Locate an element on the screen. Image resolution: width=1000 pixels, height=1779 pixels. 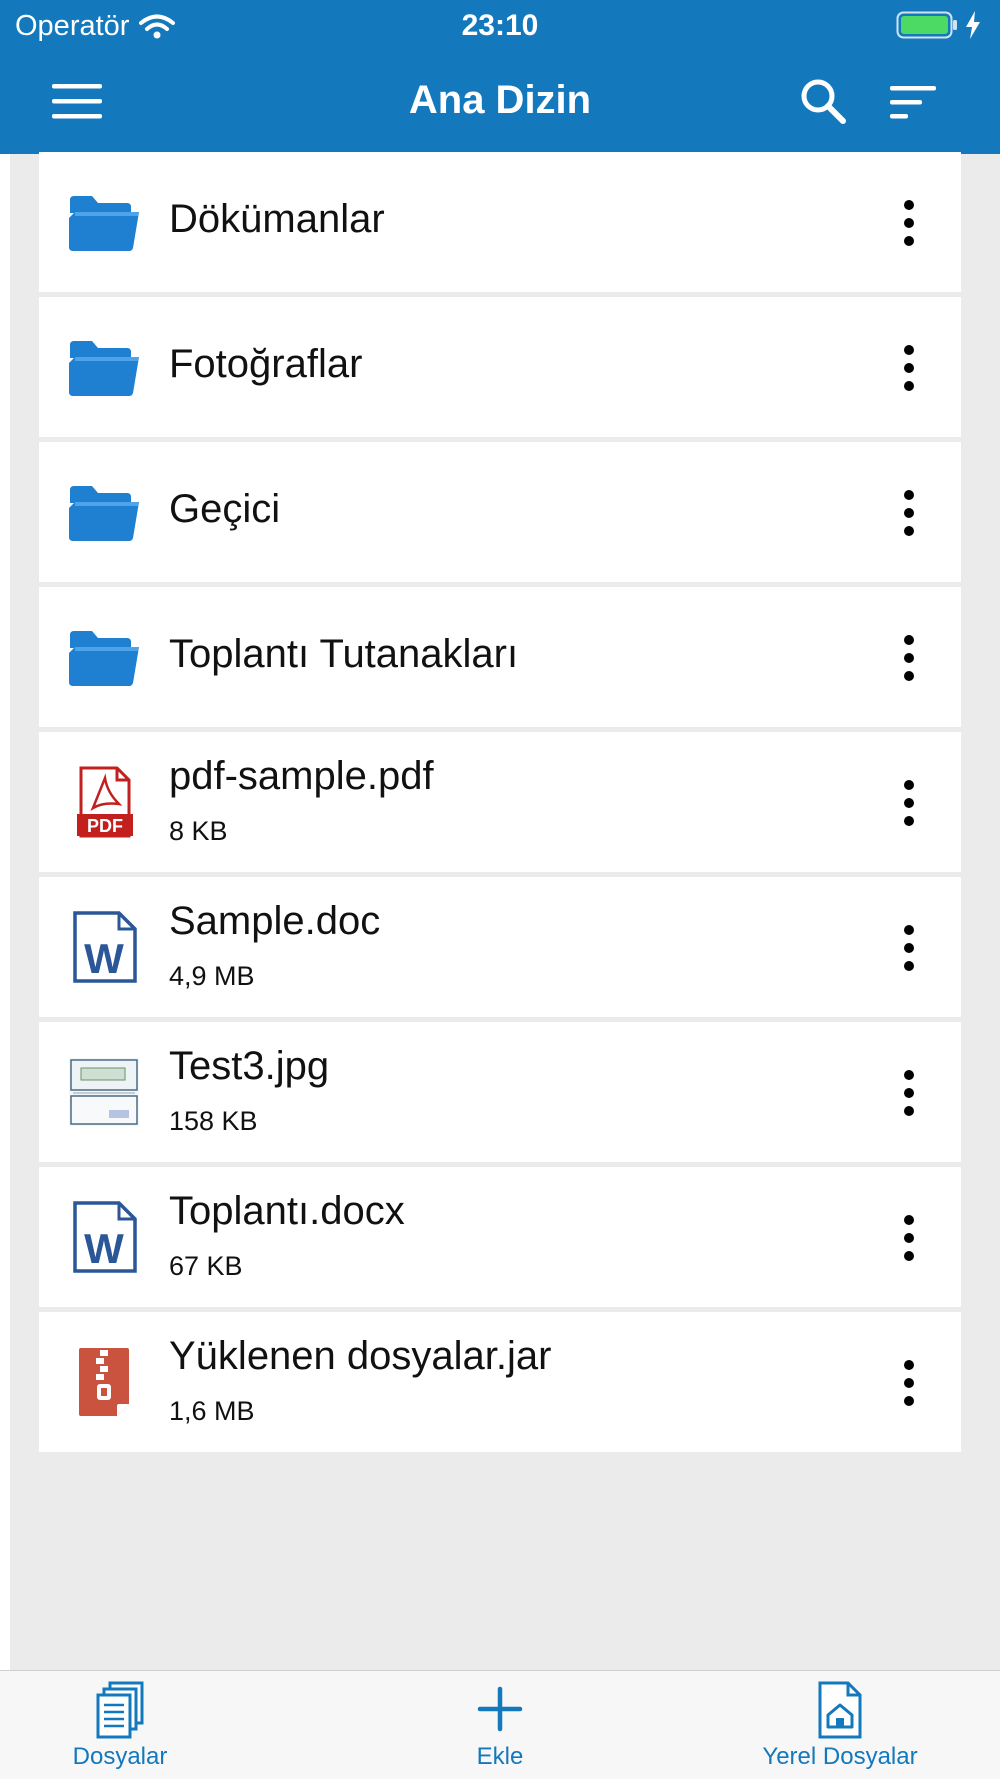
page-title: Ana Dizin is located at coordinates (500, 100).